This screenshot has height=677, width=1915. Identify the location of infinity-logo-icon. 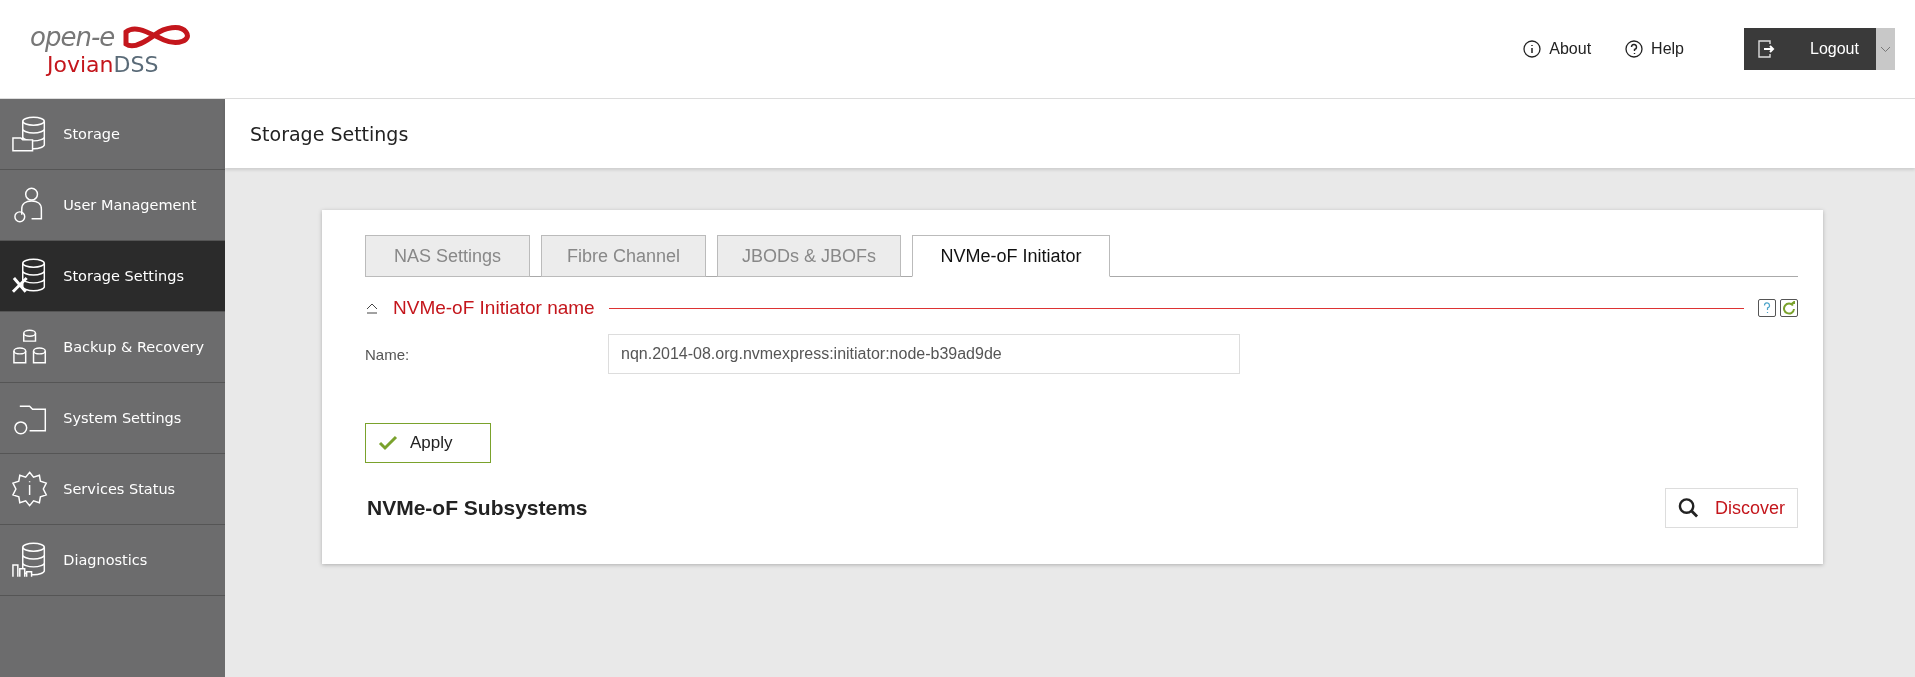
(157, 36).